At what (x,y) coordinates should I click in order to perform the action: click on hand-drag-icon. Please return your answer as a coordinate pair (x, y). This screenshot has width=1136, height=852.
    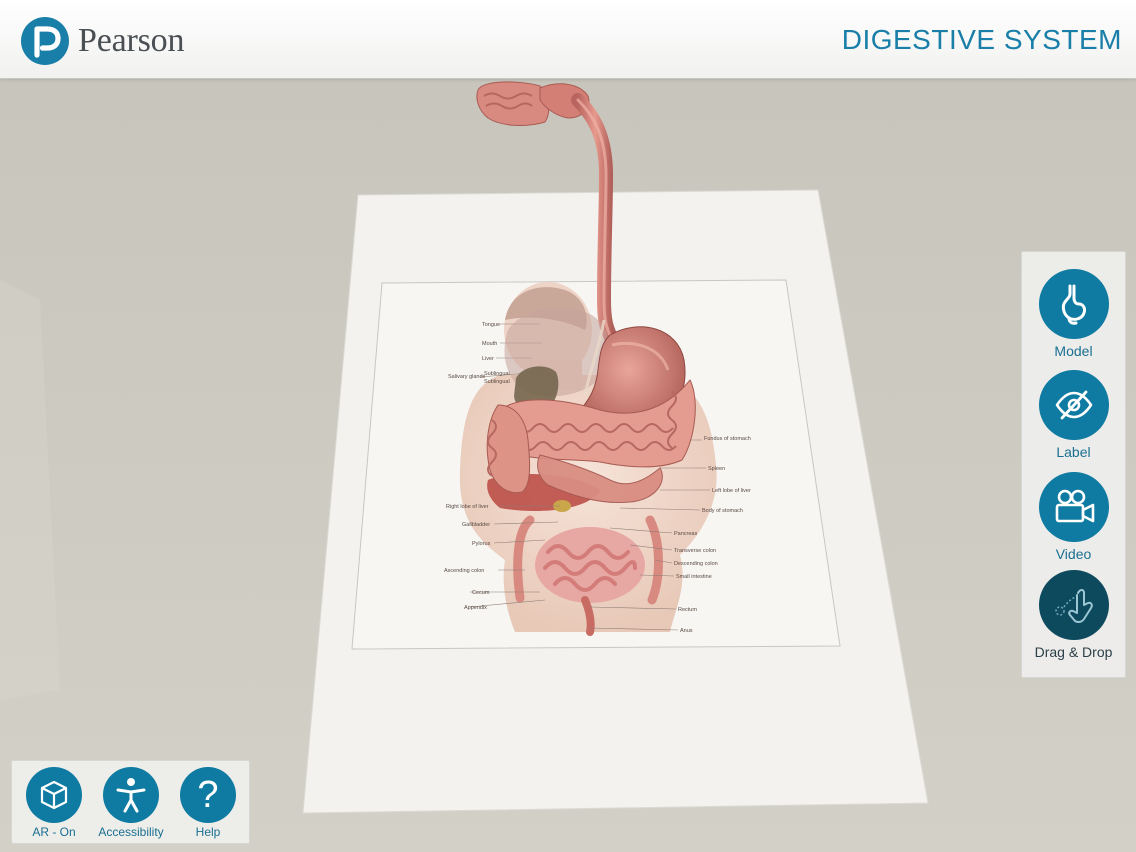
    Looking at the image, I should click on (1073, 606).